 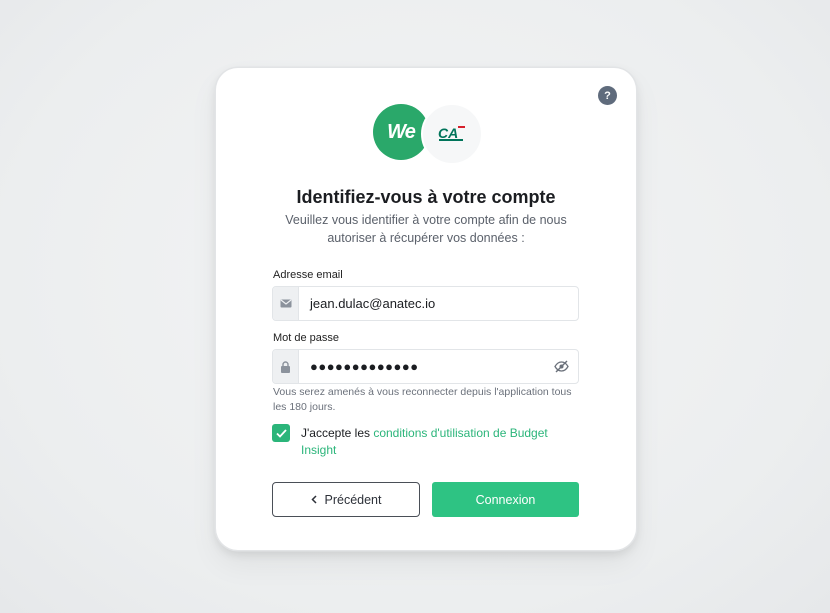 I want to click on password-label: Mot de passe, so click(x=306, y=338).